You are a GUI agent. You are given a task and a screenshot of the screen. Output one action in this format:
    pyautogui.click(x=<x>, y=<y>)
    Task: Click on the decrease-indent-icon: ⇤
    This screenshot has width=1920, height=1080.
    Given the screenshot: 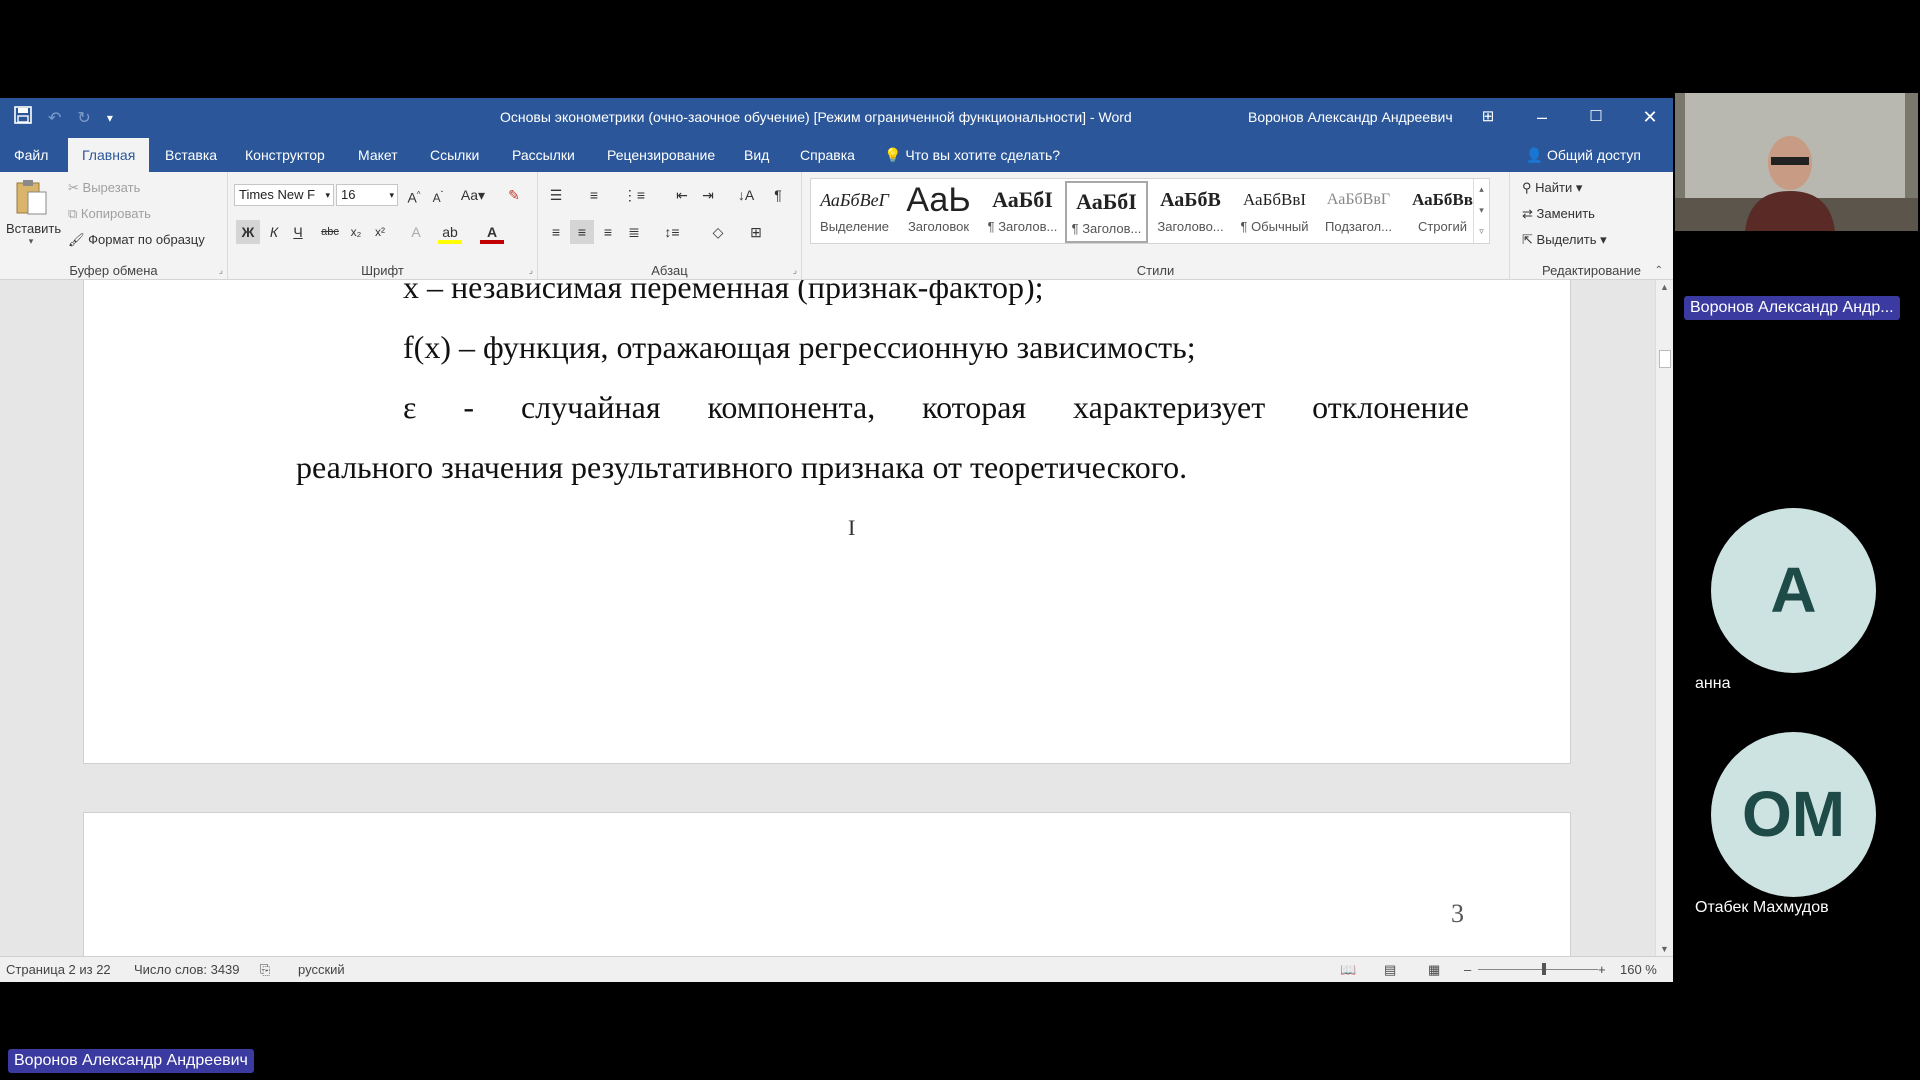 What is the action you would take?
    pyautogui.click(x=682, y=195)
    